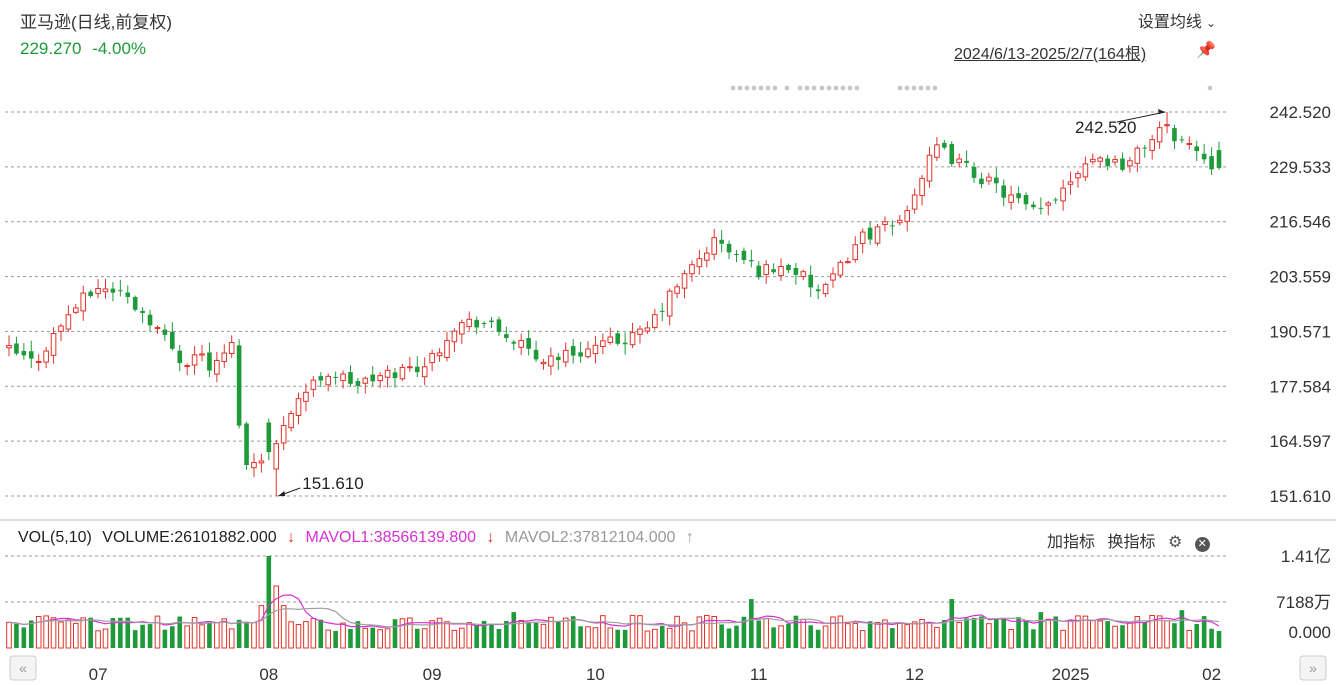 This screenshot has width=1336, height=685. I want to click on min-label: 151.610, so click(332, 483).